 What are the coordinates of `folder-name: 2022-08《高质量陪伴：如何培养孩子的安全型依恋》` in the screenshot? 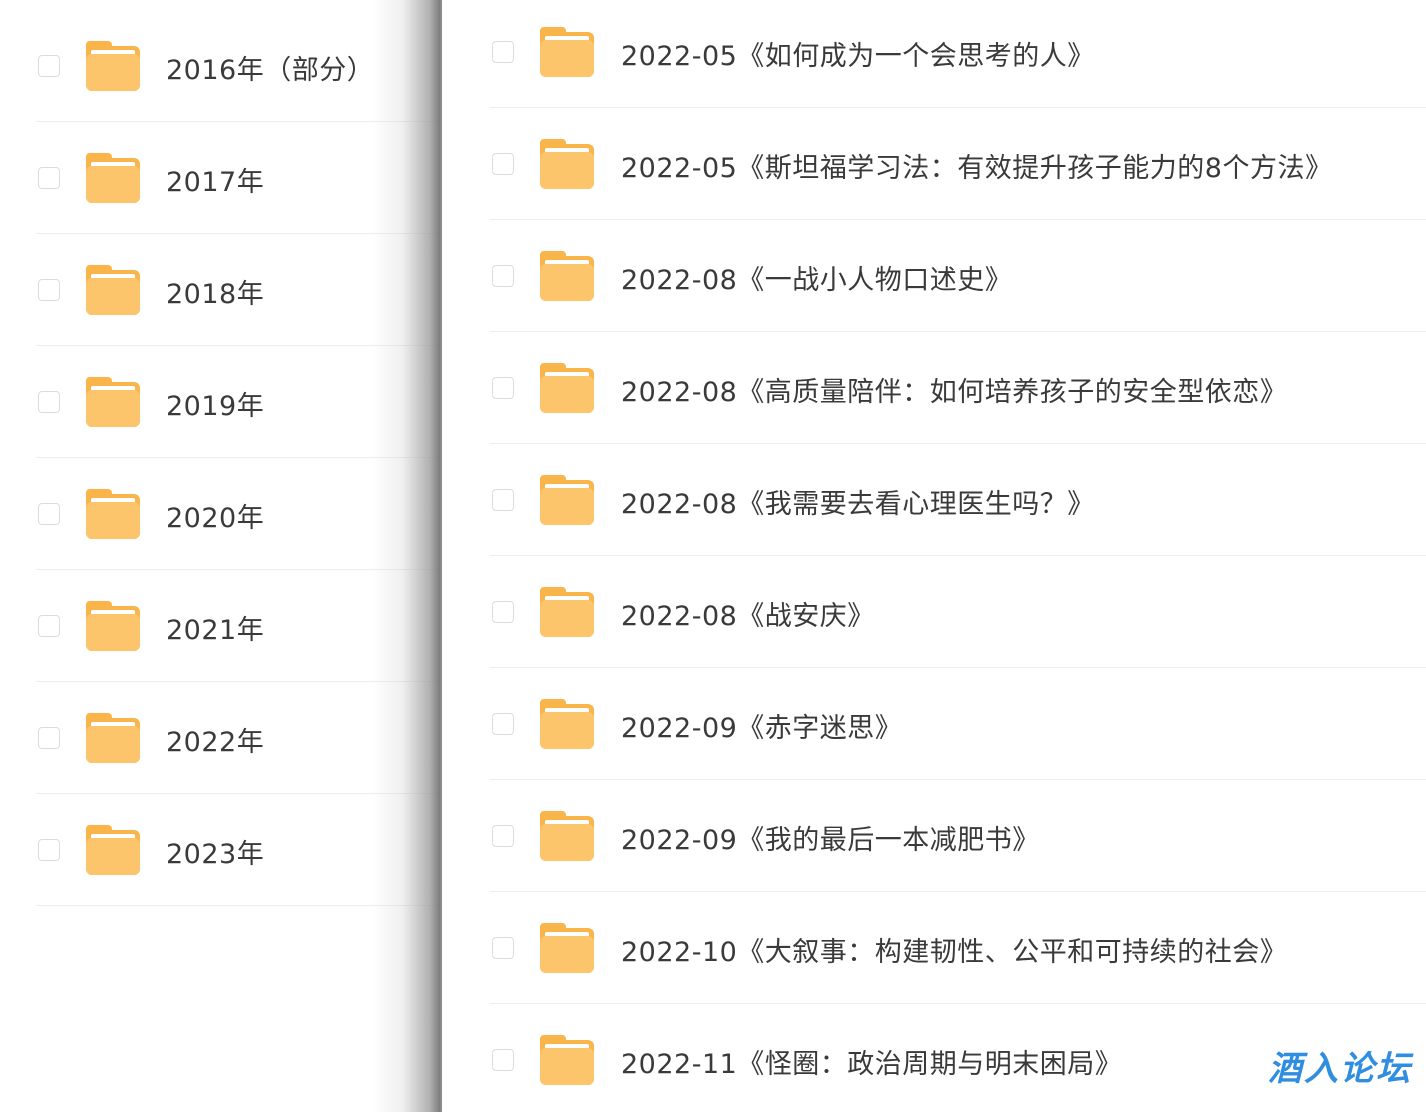 It's located at (954, 392).